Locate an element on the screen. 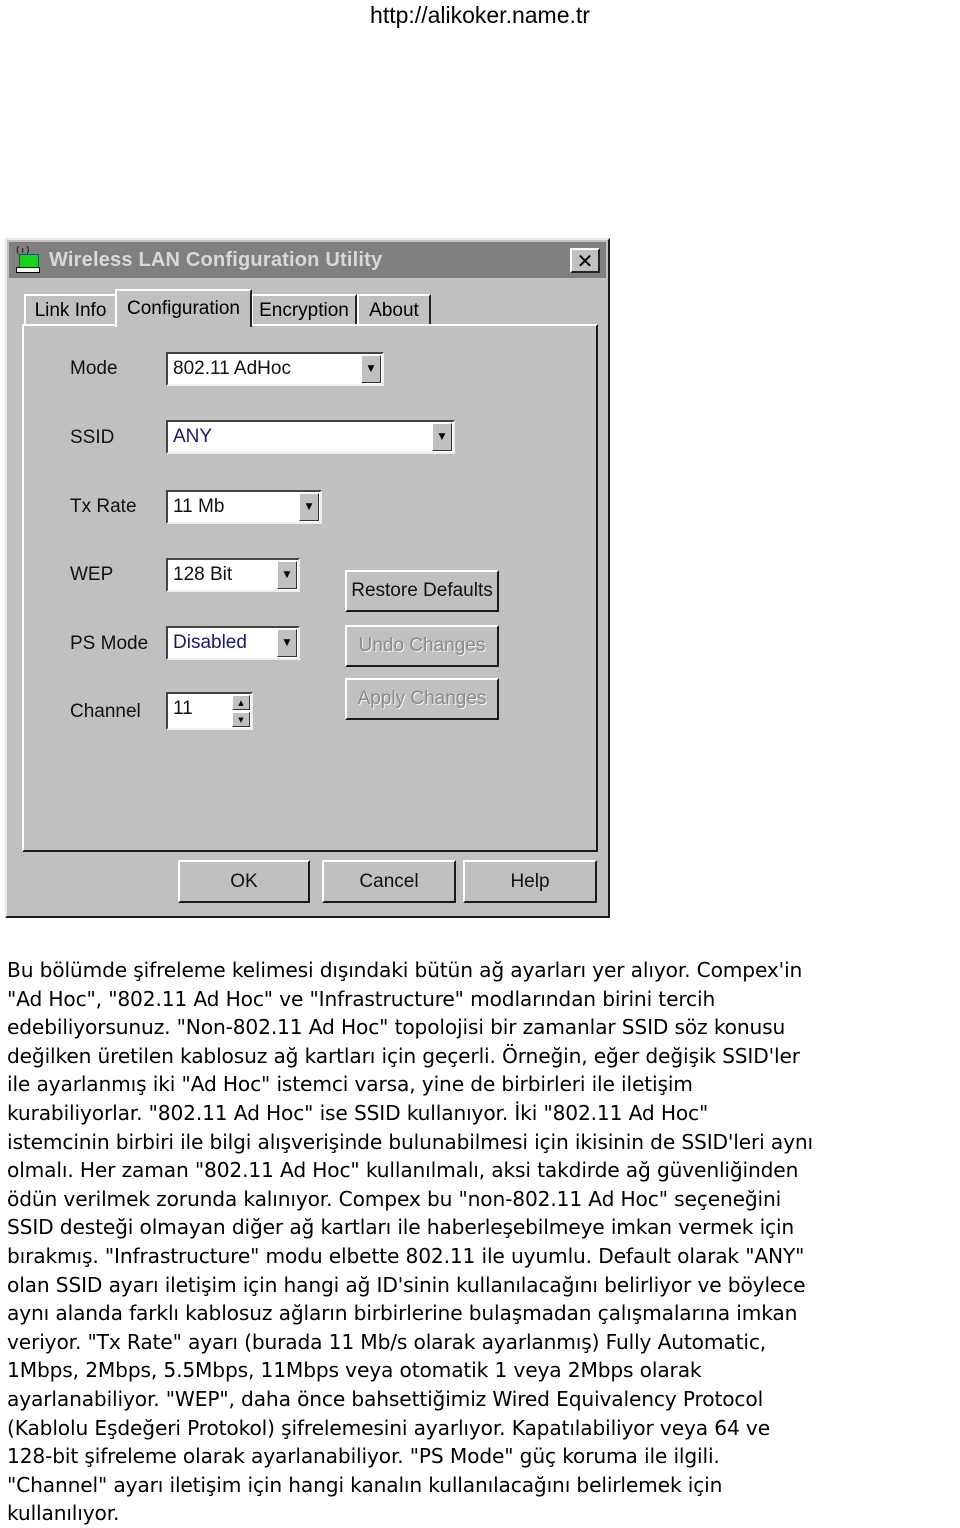  button-label: Undo Changes is located at coordinates (422, 645).